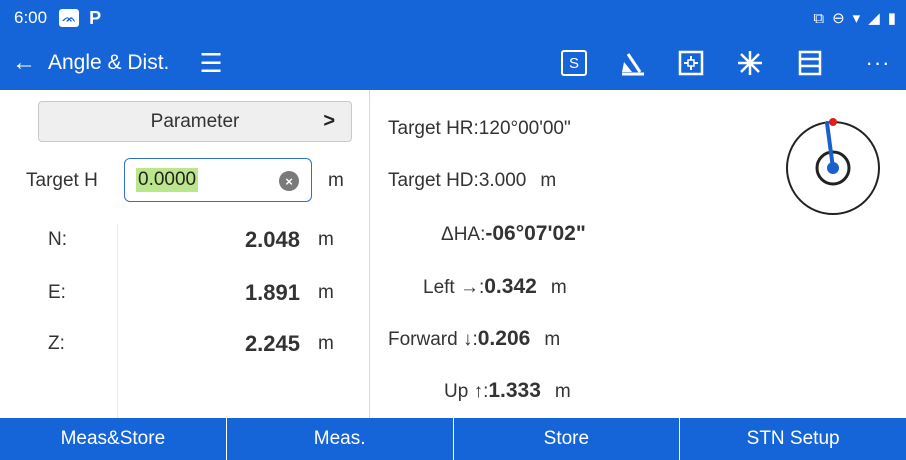 The width and height of the screenshot is (906, 460). What do you see at coordinates (504, 338) in the screenshot?
I see `forward-offset-value: 0.206` at bounding box center [504, 338].